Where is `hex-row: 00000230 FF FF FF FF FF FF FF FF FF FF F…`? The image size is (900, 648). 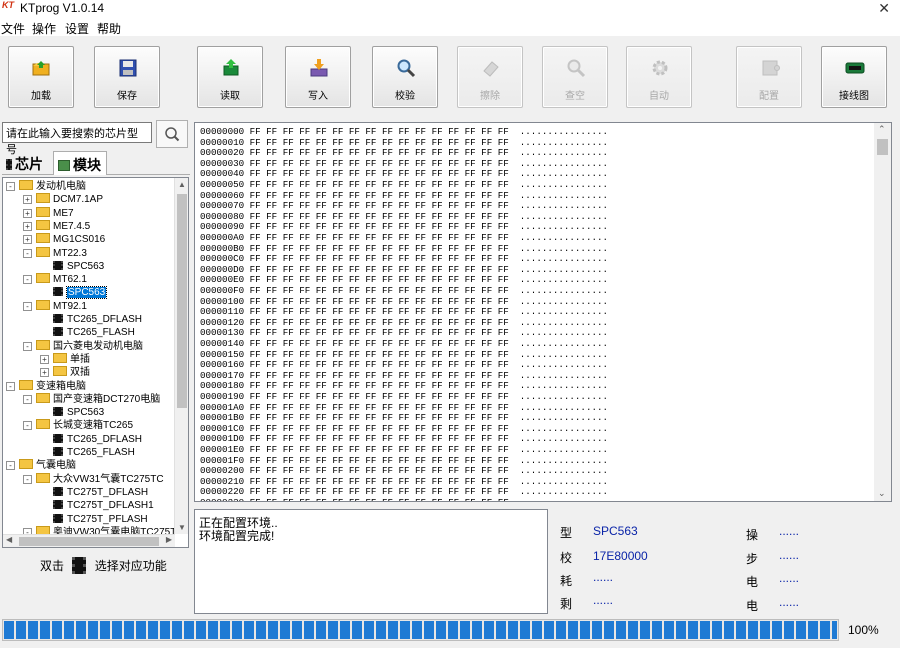
hex-row: 00000230 FF FF FF FF FF FF FF FF FF FF F… is located at coordinates (404, 499).